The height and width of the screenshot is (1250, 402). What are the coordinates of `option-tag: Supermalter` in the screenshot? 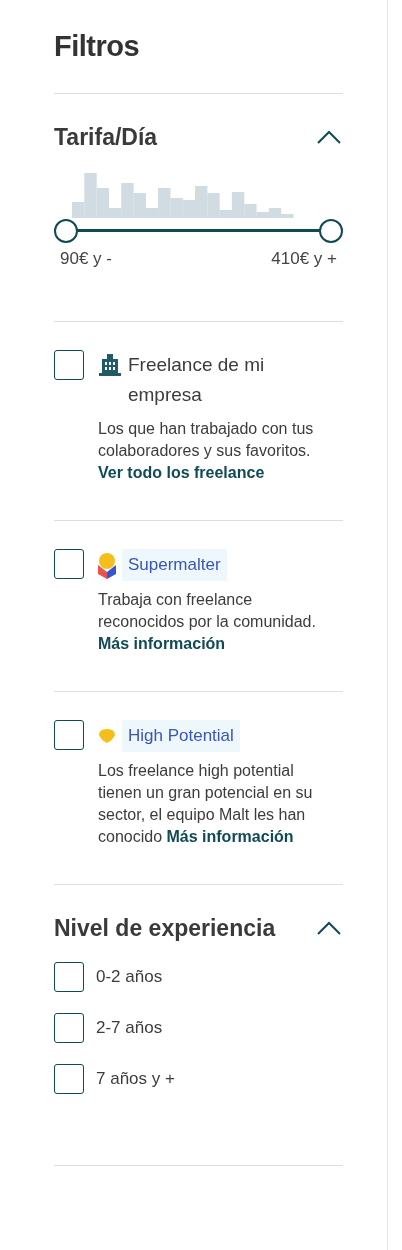 It's located at (174, 565).